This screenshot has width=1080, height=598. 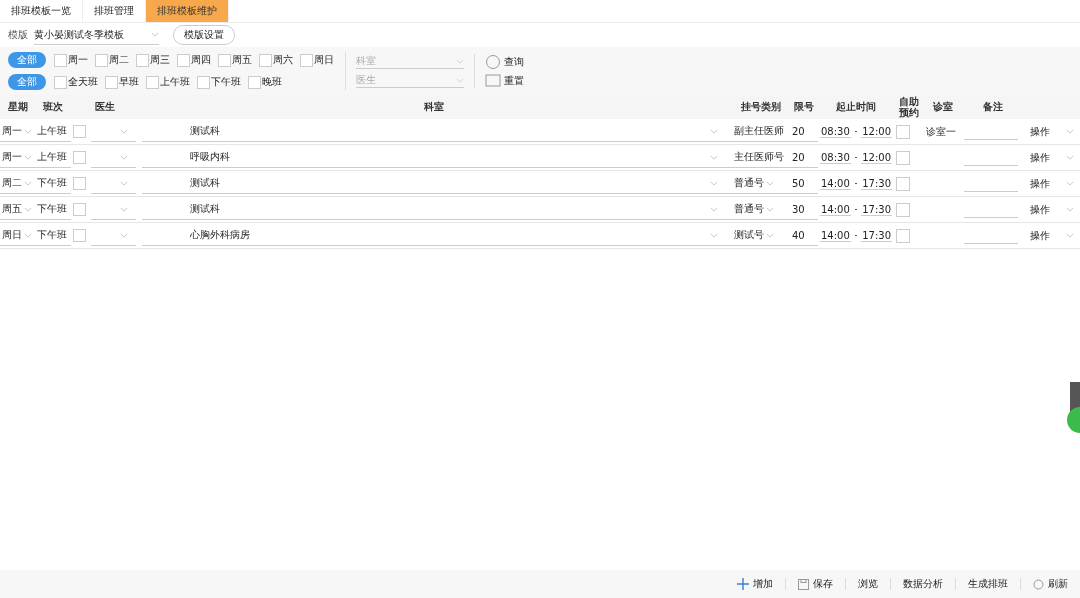 What do you see at coordinates (317, 60) in the screenshot?
I see `day-checkbox: 周日` at bounding box center [317, 60].